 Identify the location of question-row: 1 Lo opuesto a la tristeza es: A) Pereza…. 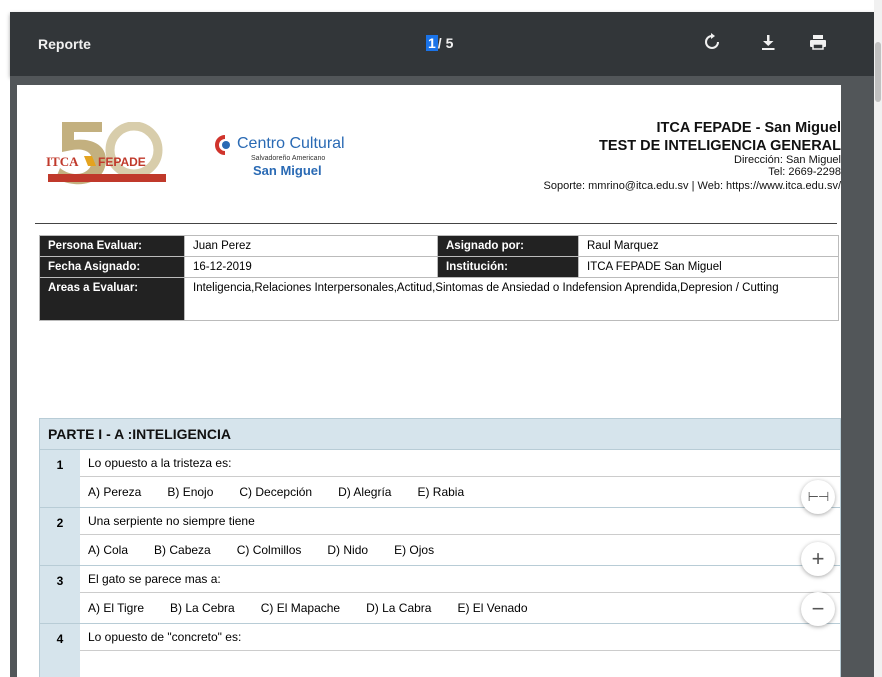
(440, 478).